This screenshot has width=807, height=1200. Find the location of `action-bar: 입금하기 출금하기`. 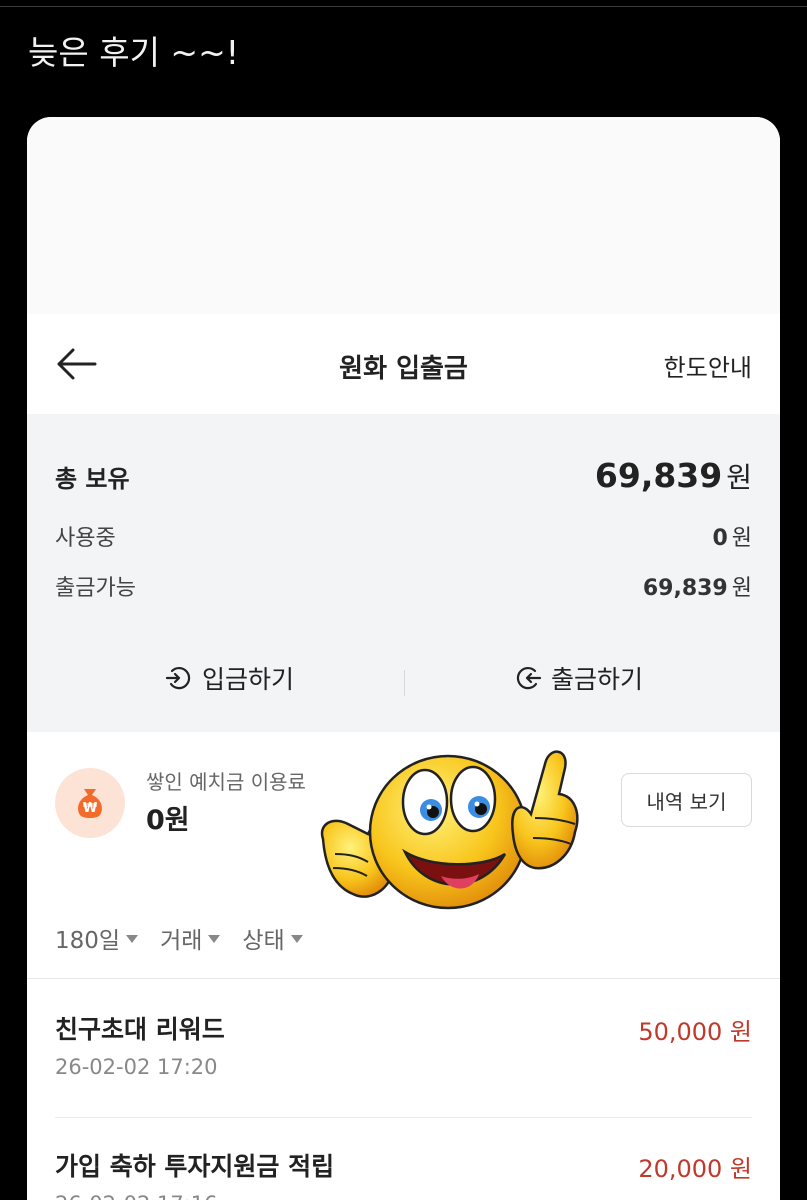

action-bar: 입금하기 출금하기 is located at coordinates (403, 684).